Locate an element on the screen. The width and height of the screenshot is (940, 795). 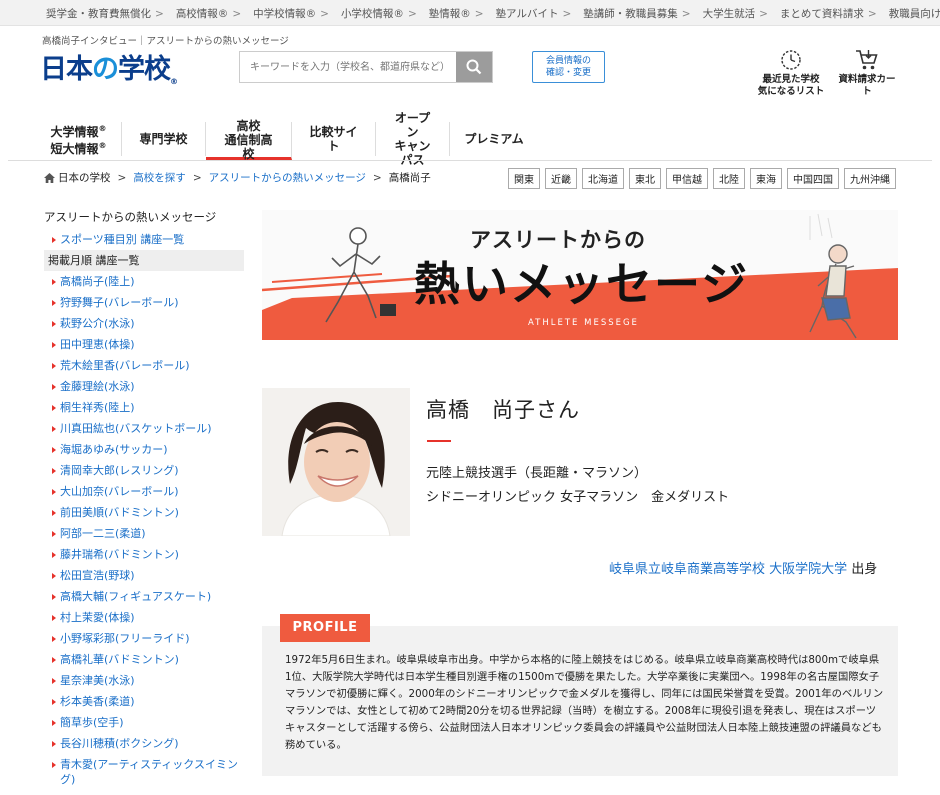
recent-line-2: 気になるリスト is located at coordinates (791, 91).